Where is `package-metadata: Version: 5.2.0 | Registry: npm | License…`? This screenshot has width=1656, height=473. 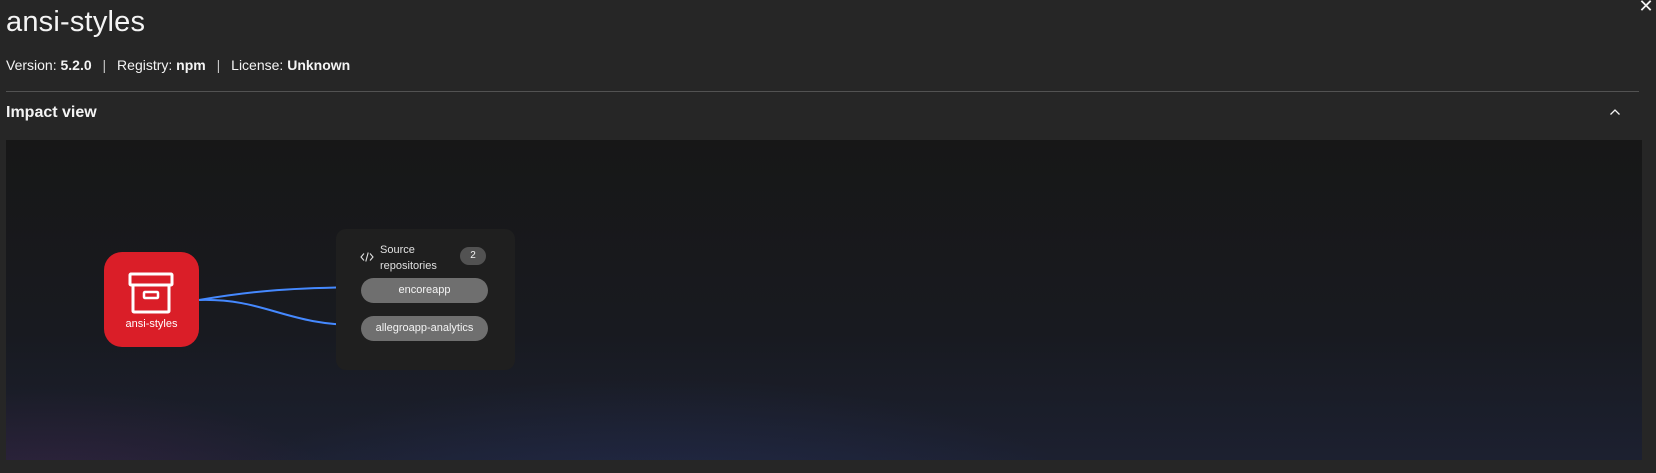 package-metadata: Version: 5.2.0 | Registry: npm | License… is located at coordinates (178, 65).